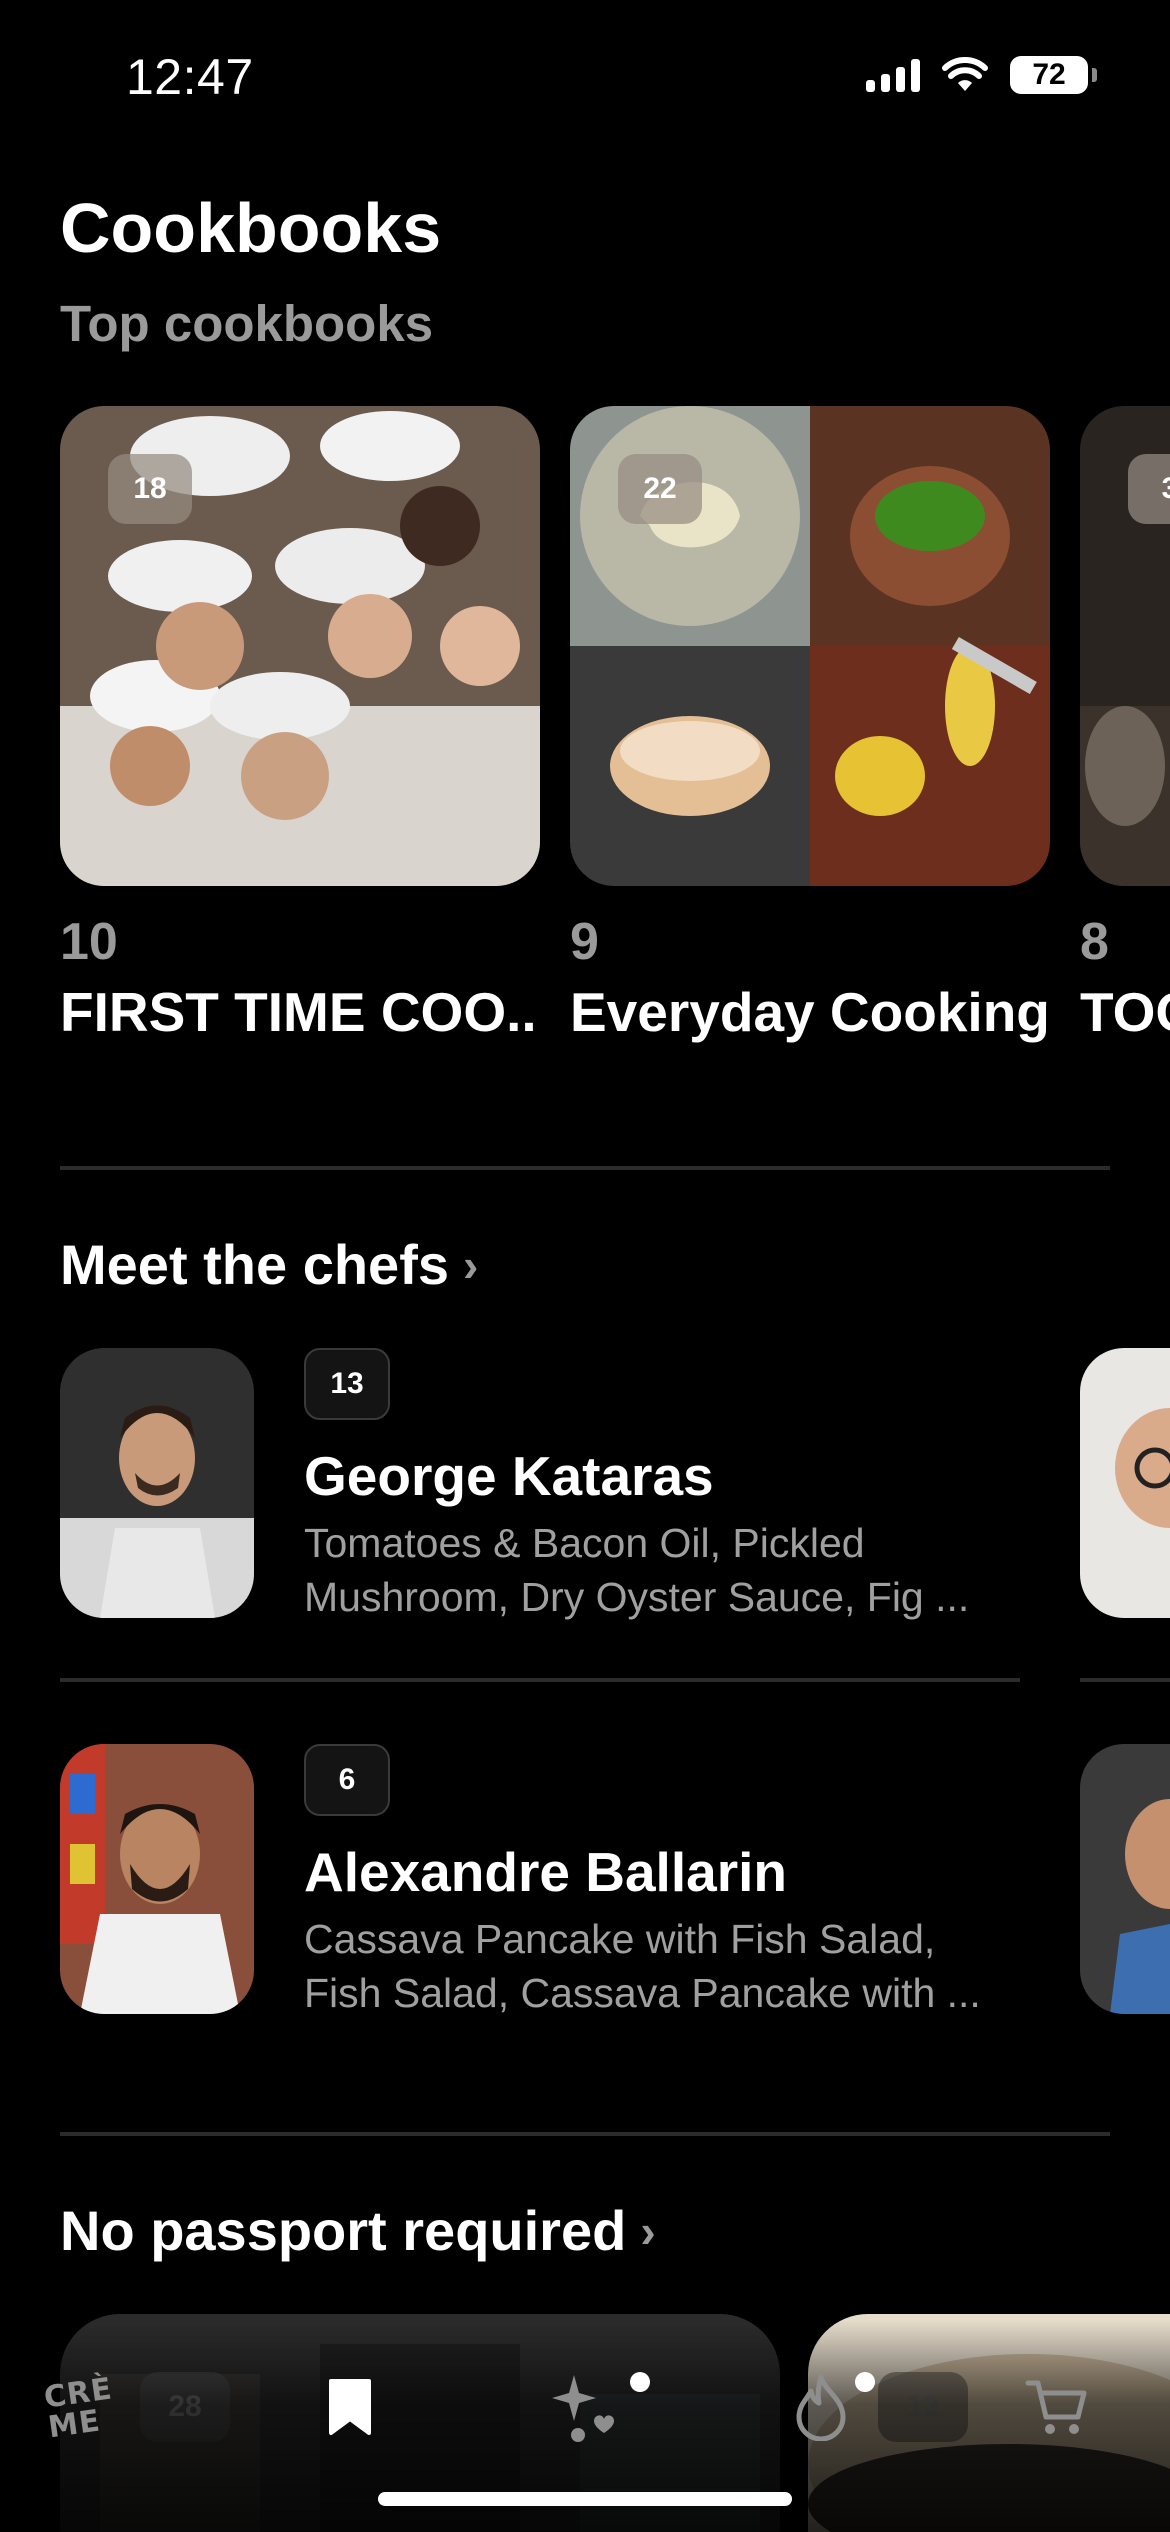 Image resolution: width=1170 pixels, height=2532 pixels. I want to click on wifi-icon, so click(965, 74).